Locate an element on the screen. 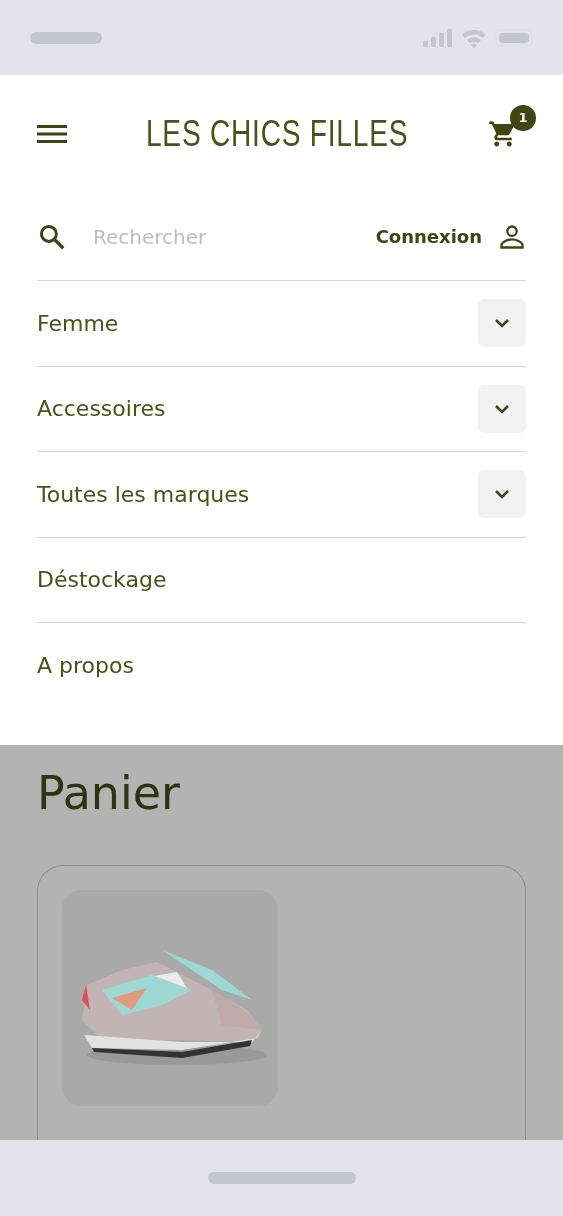 This screenshot has height=1216, width=563. page-title: Panier is located at coordinates (108, 793).